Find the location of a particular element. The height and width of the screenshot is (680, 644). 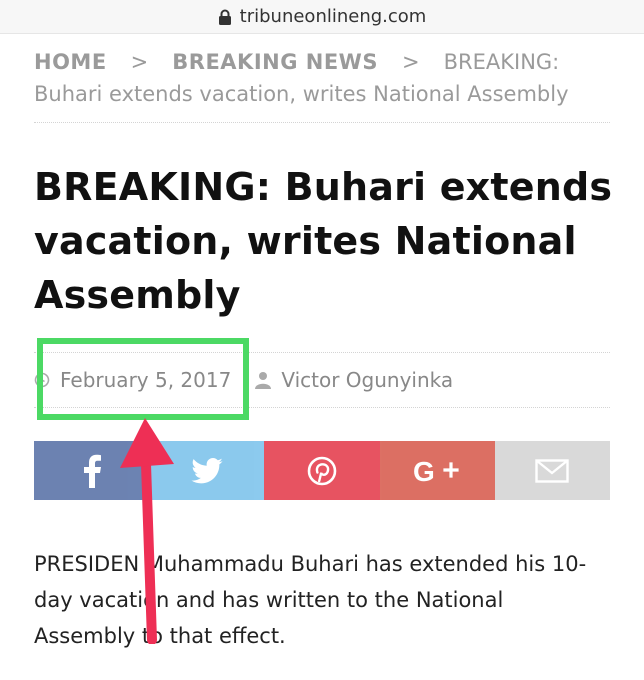

share-pinterest-button is located at coordinates (322, 470).